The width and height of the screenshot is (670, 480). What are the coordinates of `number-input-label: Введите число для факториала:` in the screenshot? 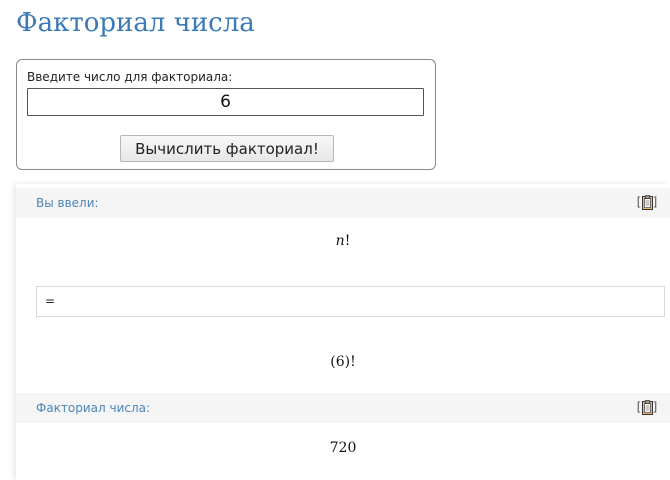 It's located at (130, 77).